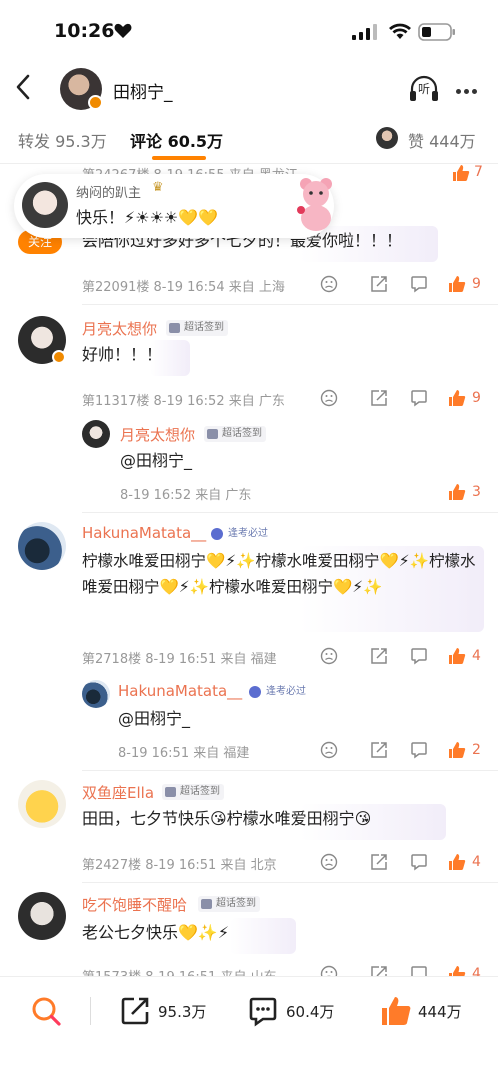 The image size is (498, 1080). What do you see at coordinates (249, 141) in the screenshot?
I see `tab-bar: 转发 95.3万 评论 60.5万 赞 444万` at bounding box center [249, 141].